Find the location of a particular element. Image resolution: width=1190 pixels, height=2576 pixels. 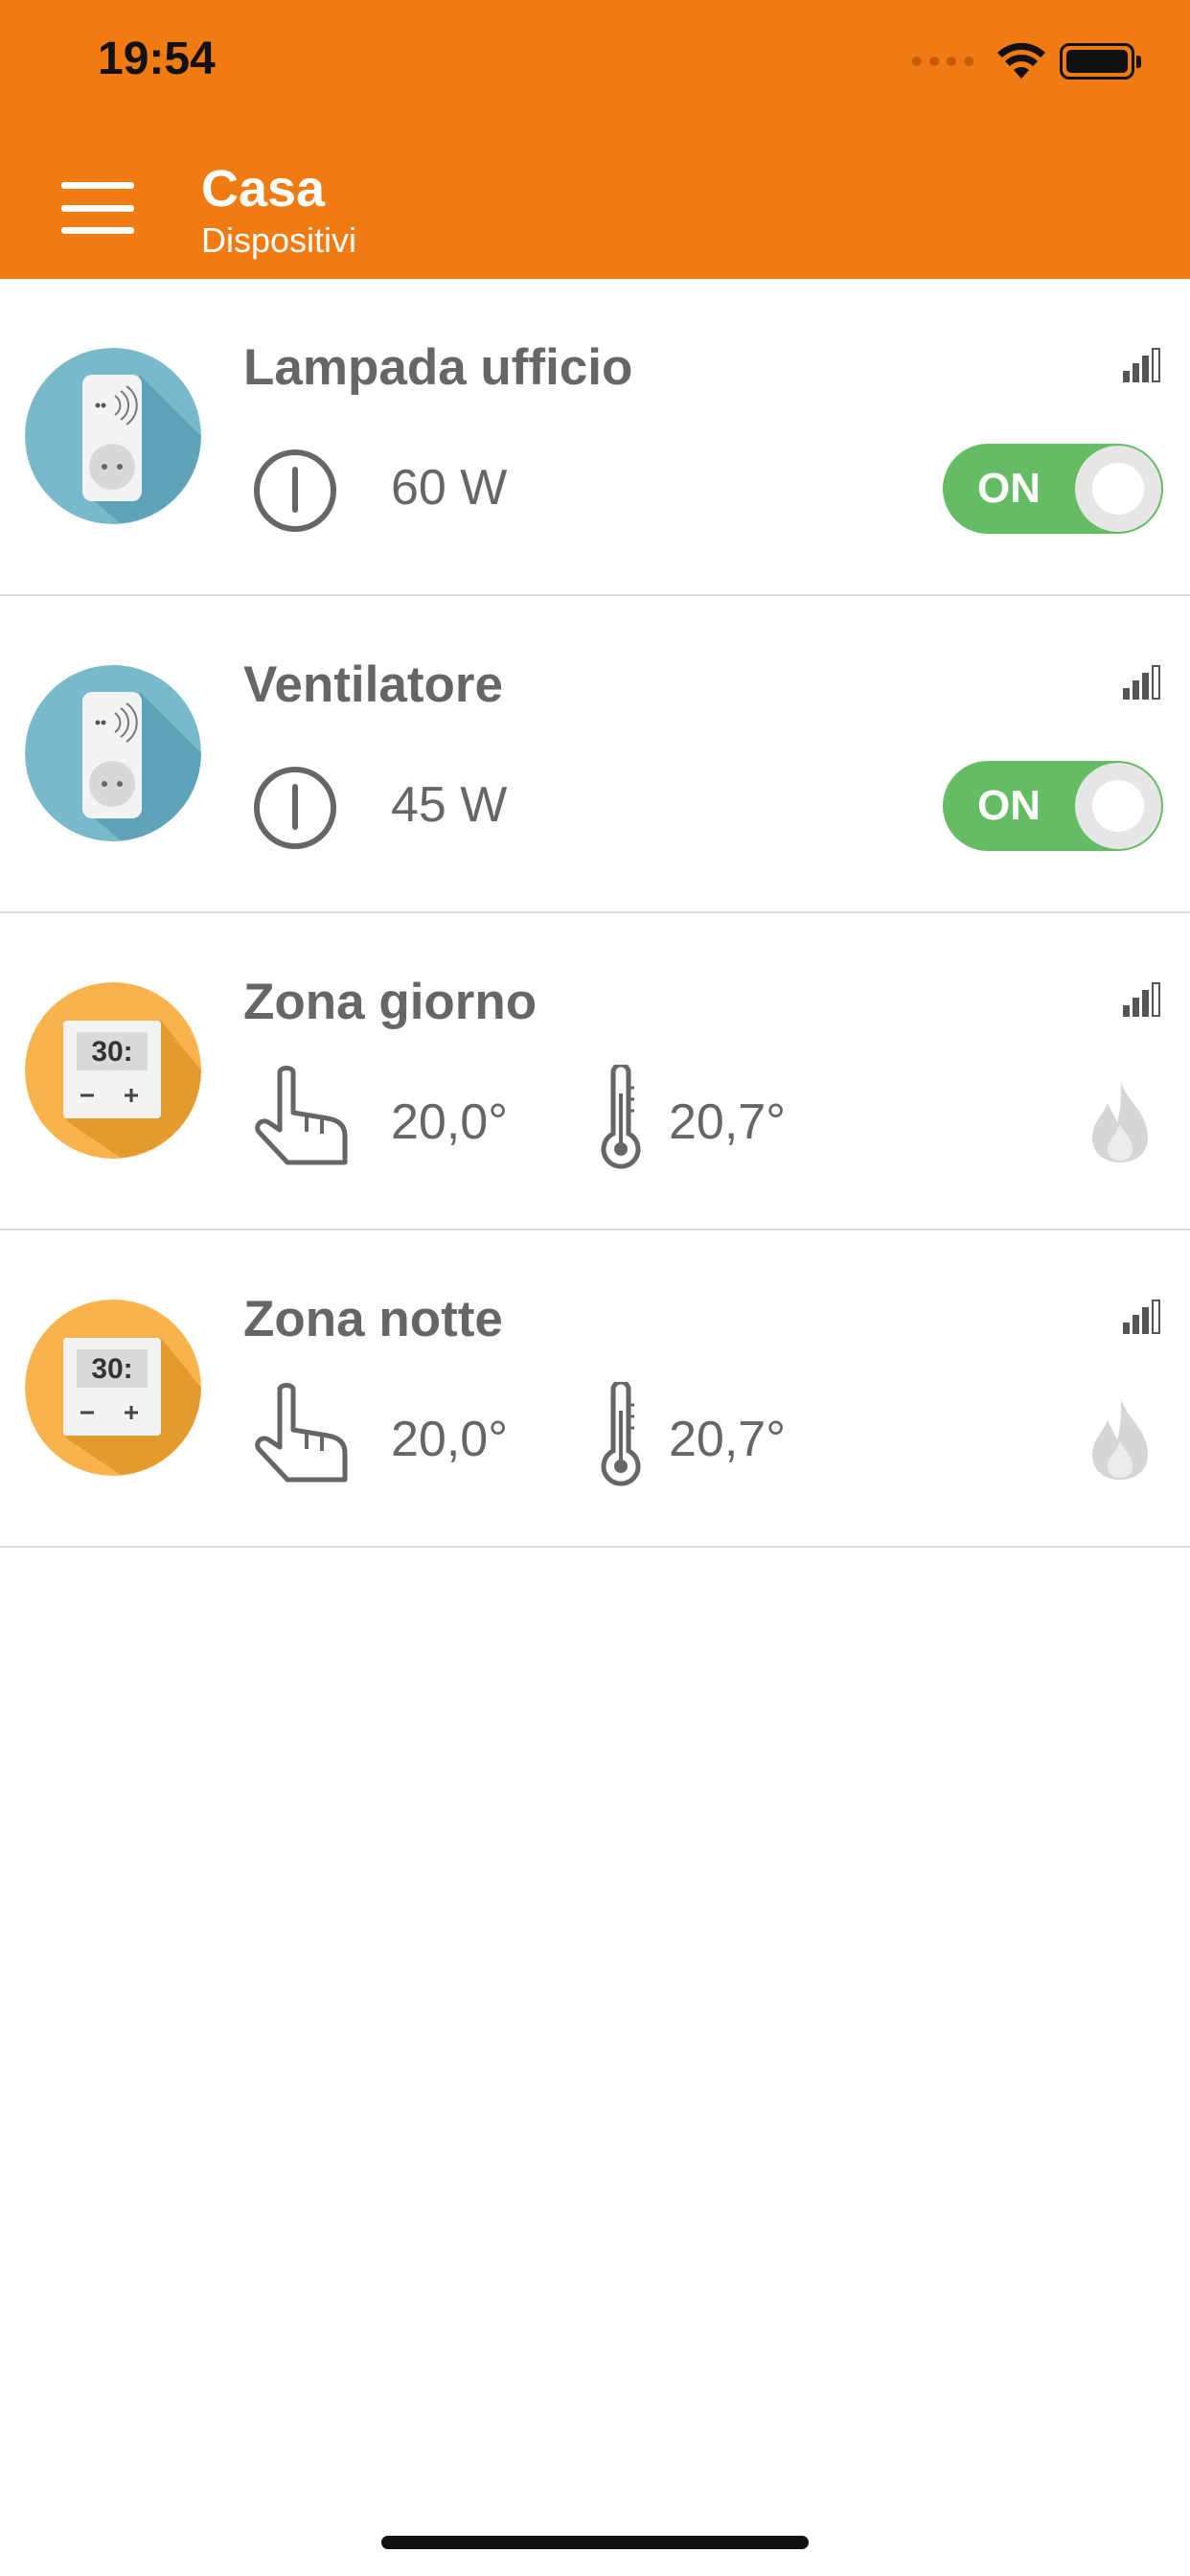

cellular-dots-icon is located at coordinates (943, 62).